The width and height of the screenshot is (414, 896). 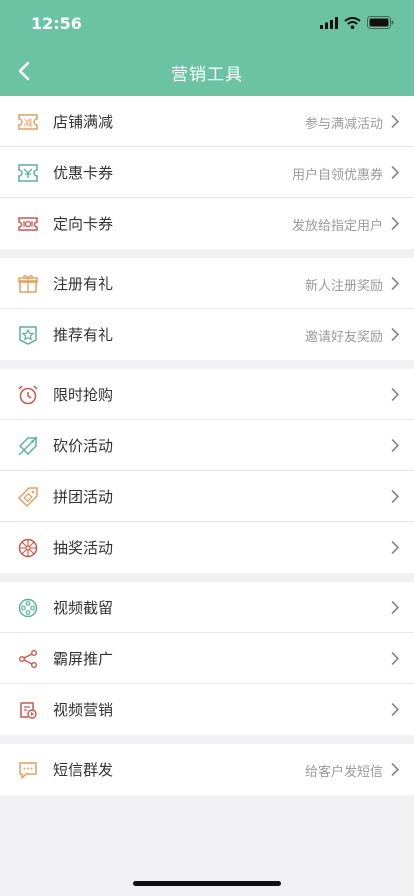 What do you see at coordinates (83, 608) in the screenshot?
I see `menu-item-label: 视频截留` at bounding box center [83, 608].